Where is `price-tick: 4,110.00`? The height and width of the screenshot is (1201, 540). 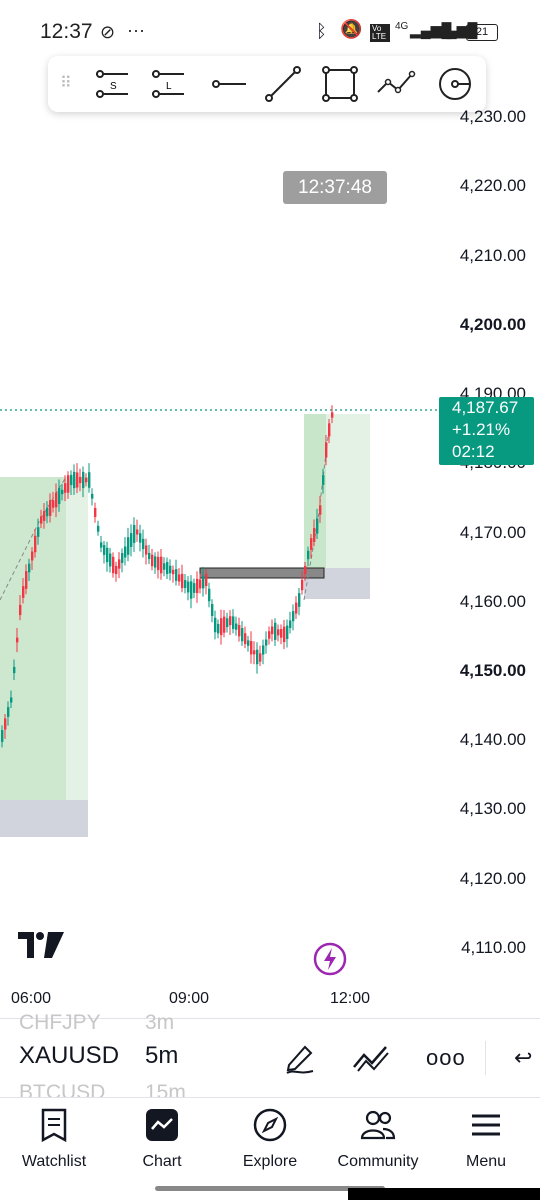
price-tick: 4,110.00 is located at coordinates (493, 947).